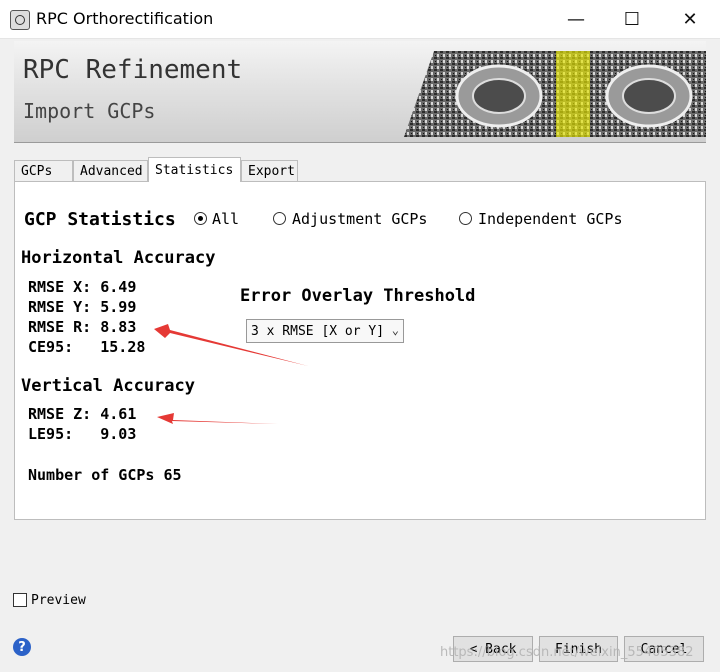 This screenshot has height=672, width=720. What do you see at coordinates (576, 19) in the screenshot?
I see `minimize-button: —` at bounding box center [576, 19].